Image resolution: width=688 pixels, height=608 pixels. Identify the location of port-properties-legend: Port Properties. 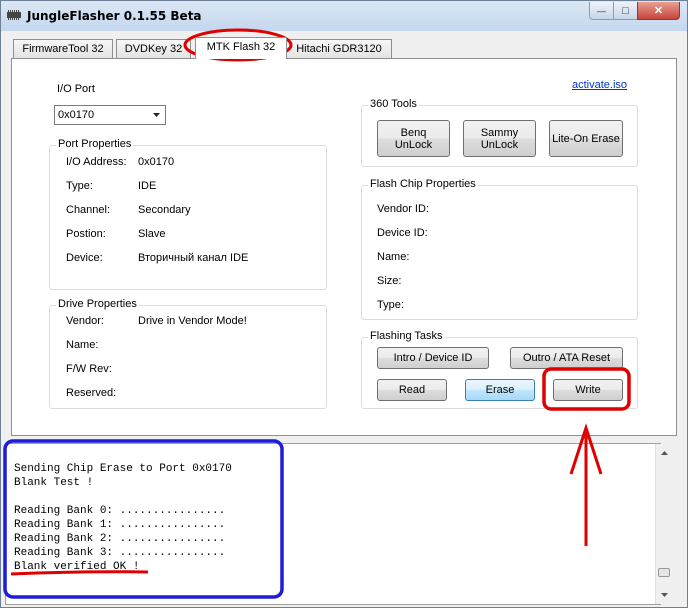
(95, 144).